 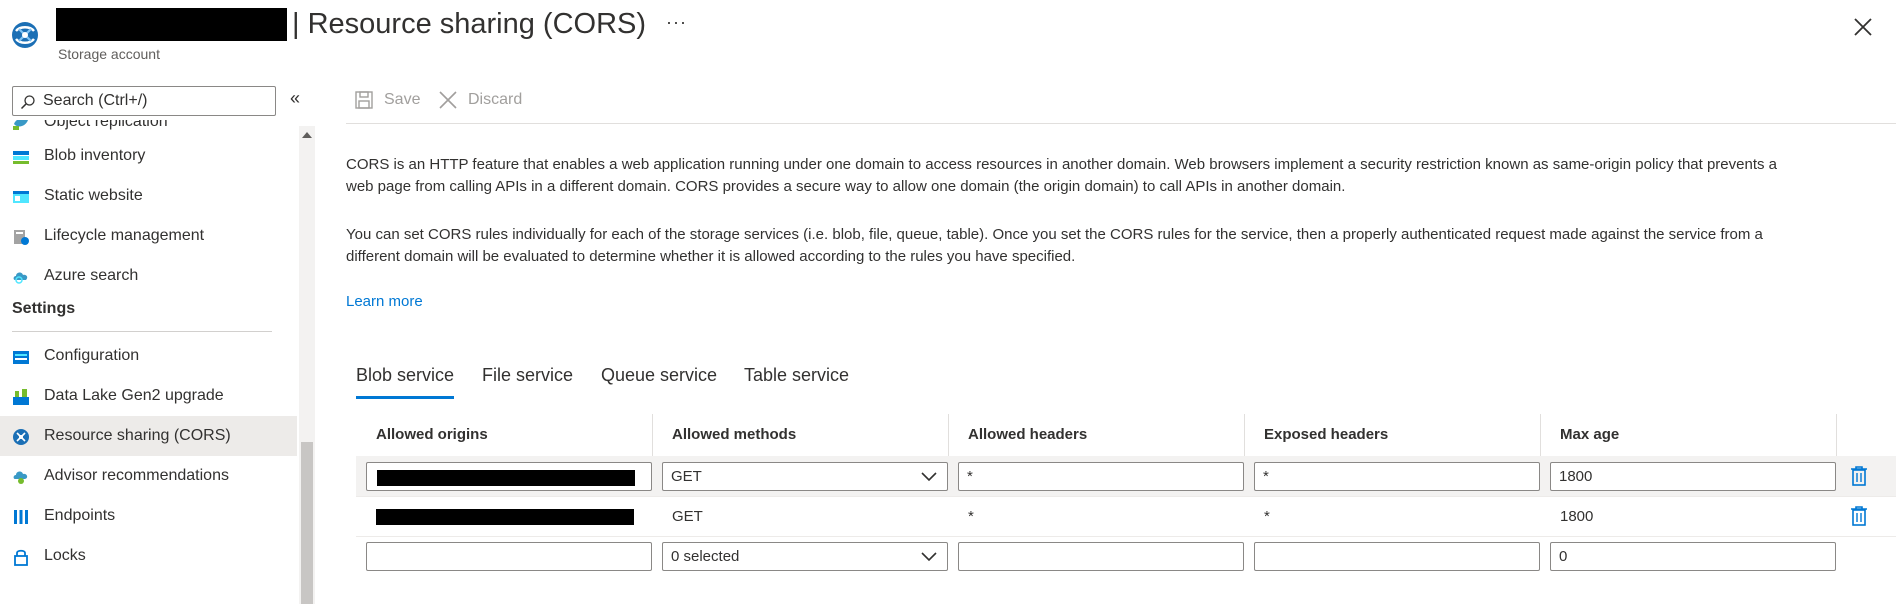 I want to click on sidebar-item-label: Data Lake Gen2 upgrade, so click(x=134, y=395).